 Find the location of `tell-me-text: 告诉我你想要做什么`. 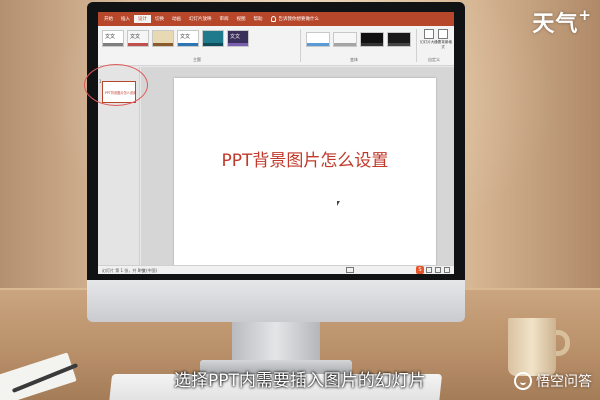

tell-me-text: 告诉我你想要做什么 is located at coordinates (299, 19).